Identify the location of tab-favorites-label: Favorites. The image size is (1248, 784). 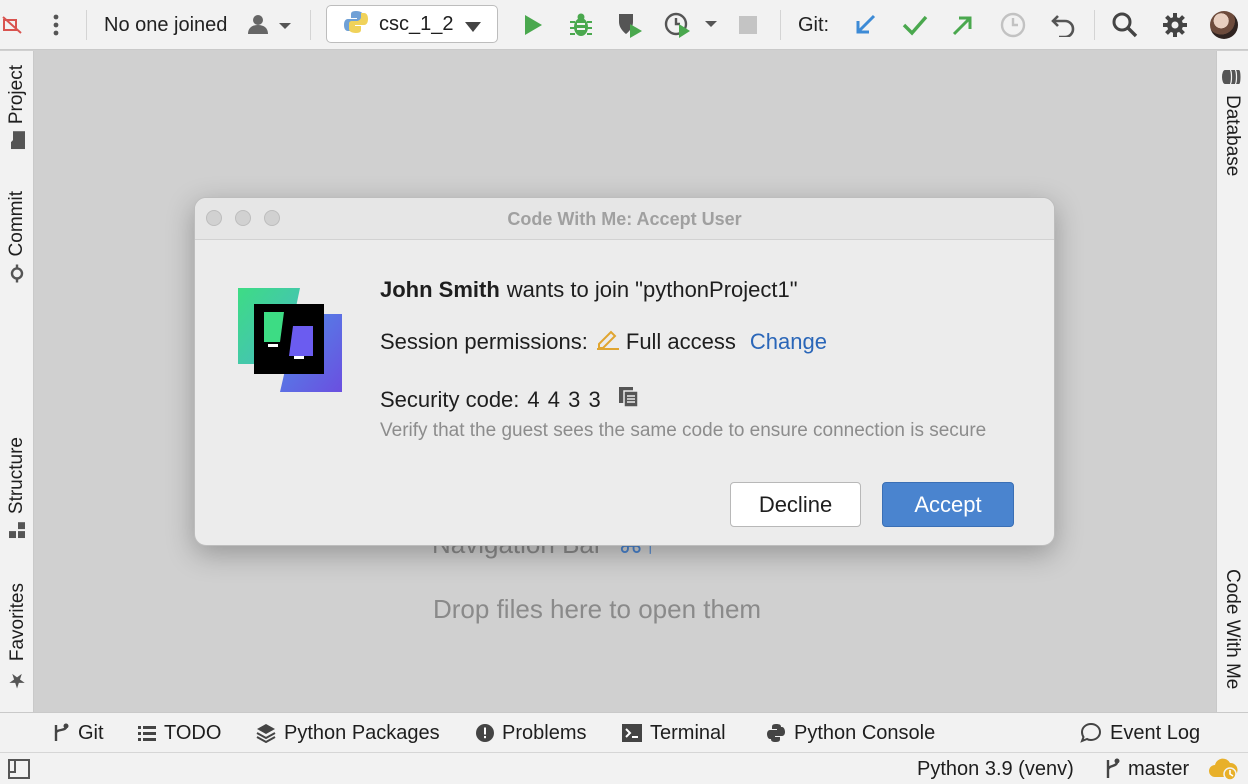
(17, 622).